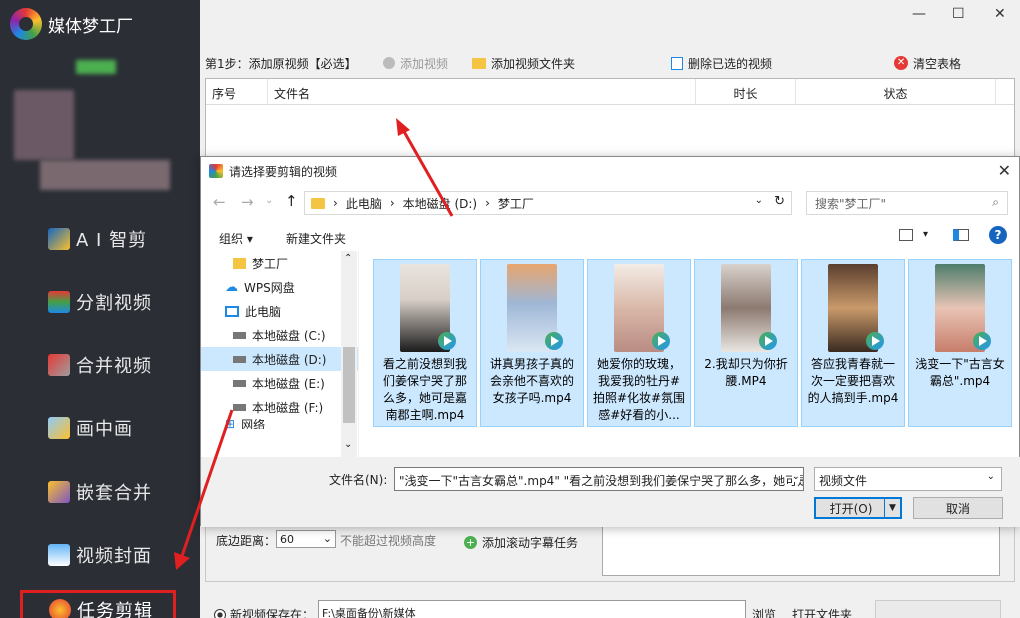 Image resolution: width=1020 pixels, height=618 pixels. What do you see at coordinates (60, 608) in the screenshot?
I see `flower-icon` at bounding box center [60, 608].